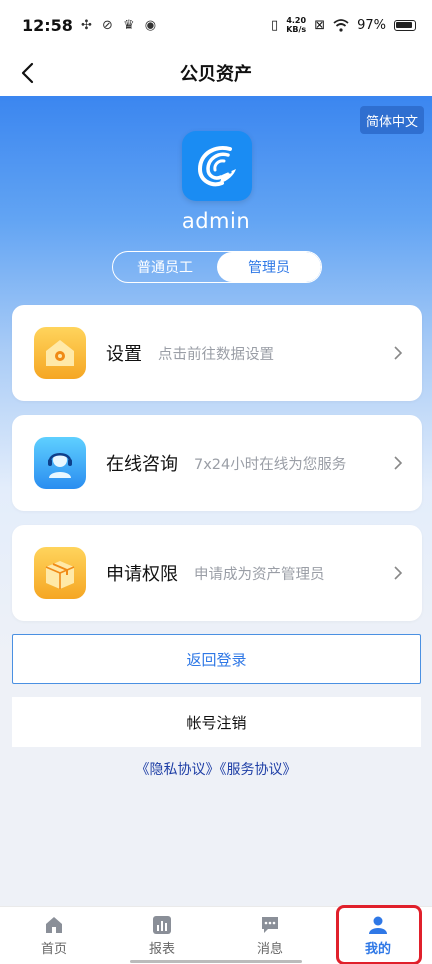 This screenshot has height=964, width=432. What do you see at coordinates (178, 770) in the screenshot?
I see `privacy-agreement-link: 《隐私协议》` at bounding box center [178, 770].